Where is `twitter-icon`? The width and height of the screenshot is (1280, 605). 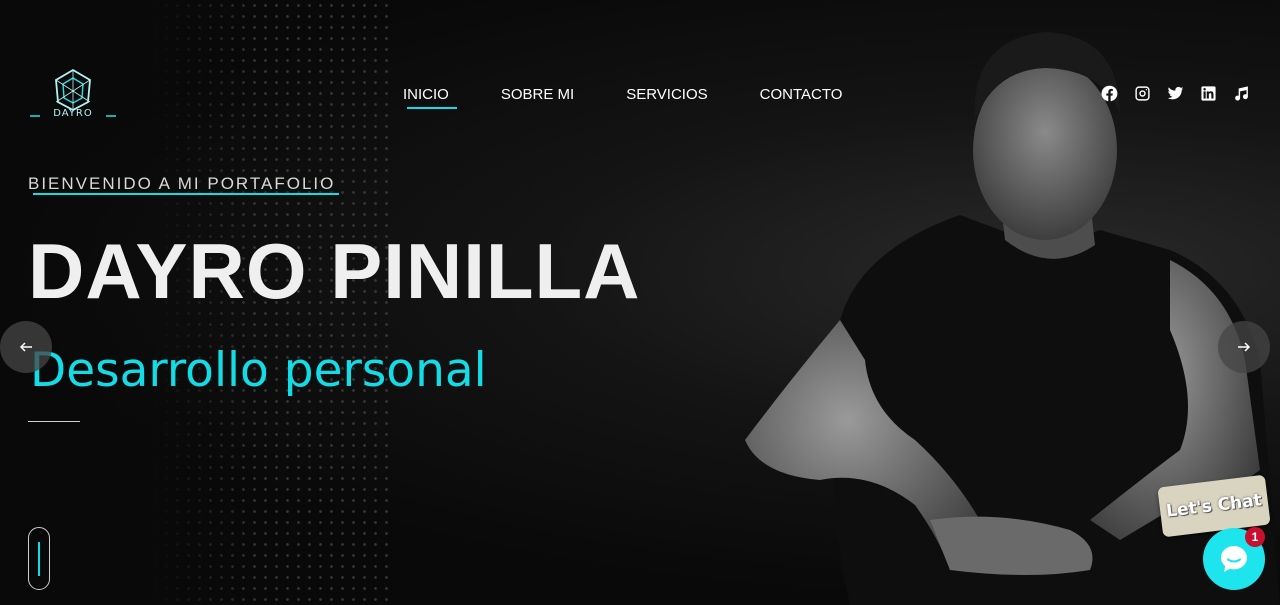
twitter-icon is located at coordinates (1175, 93).